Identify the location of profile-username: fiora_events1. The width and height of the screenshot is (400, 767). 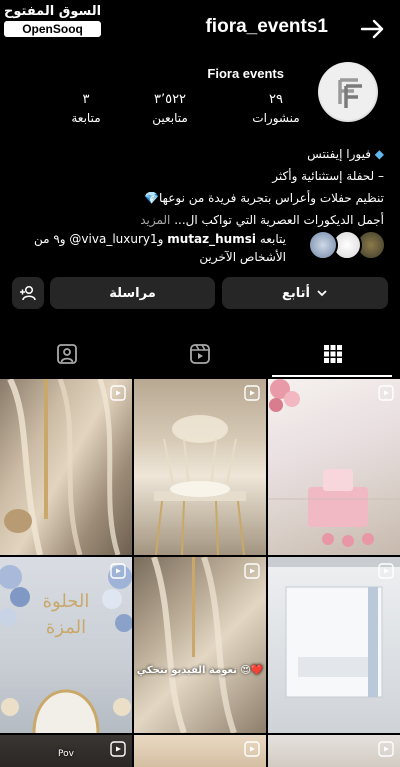
(266, 26).